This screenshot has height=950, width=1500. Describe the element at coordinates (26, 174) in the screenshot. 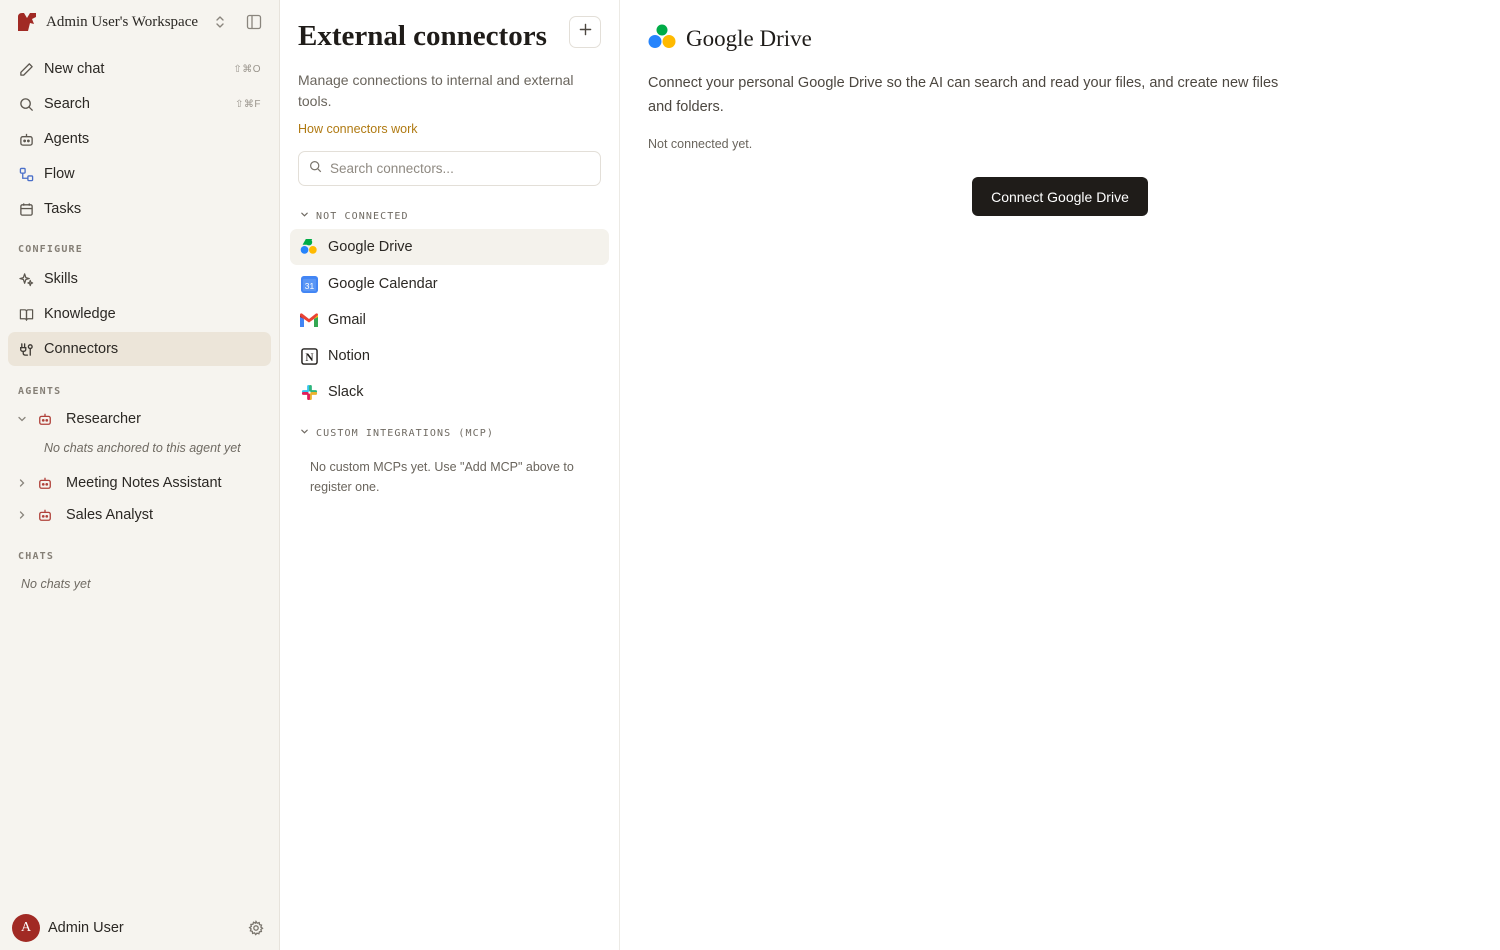

I see `flow-icon` at that location.